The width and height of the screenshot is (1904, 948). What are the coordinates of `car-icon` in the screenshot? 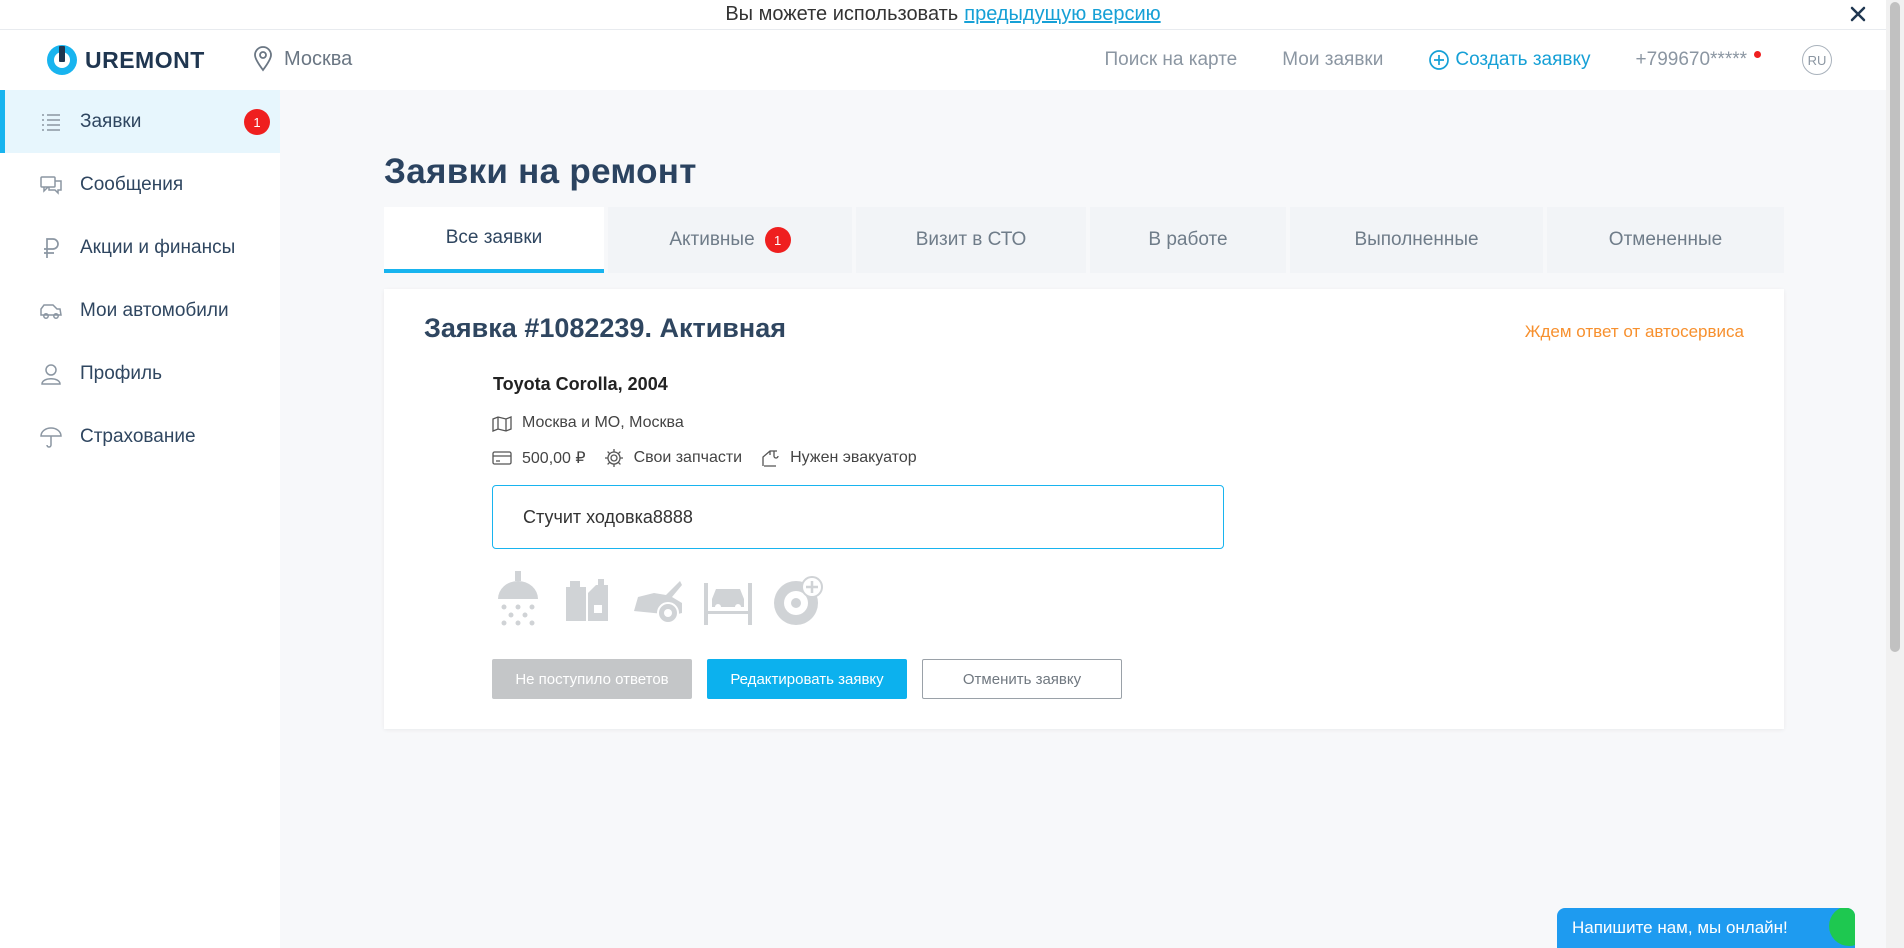 It's located at (51, 311).